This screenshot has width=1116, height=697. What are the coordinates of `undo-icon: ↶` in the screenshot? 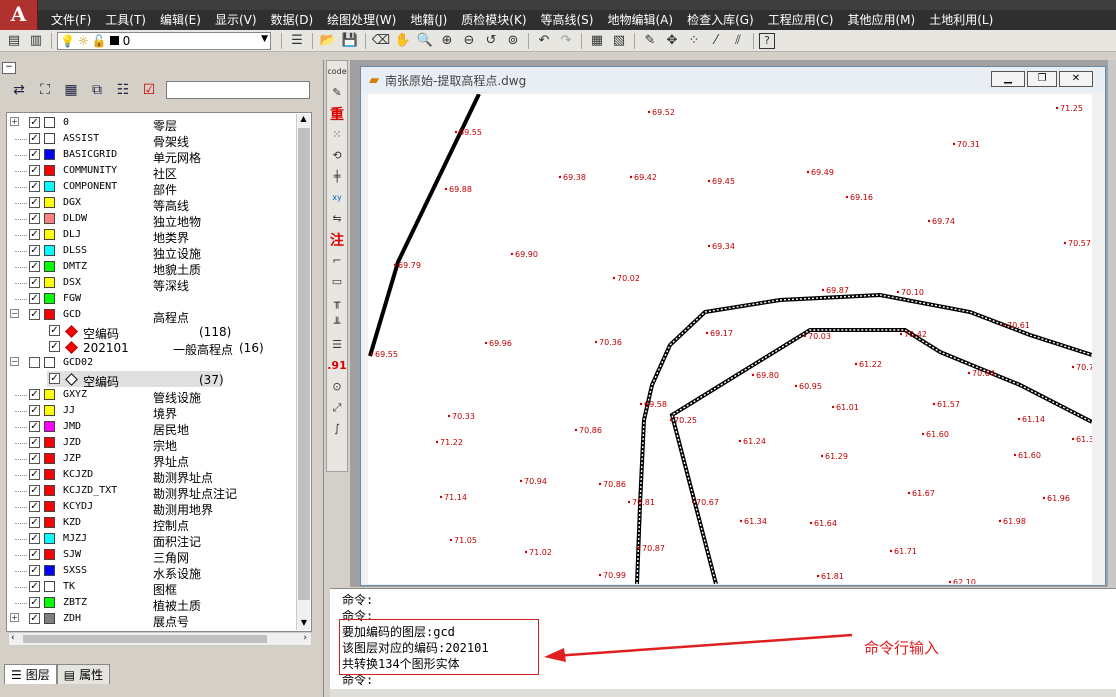 It's located at (544, 41).